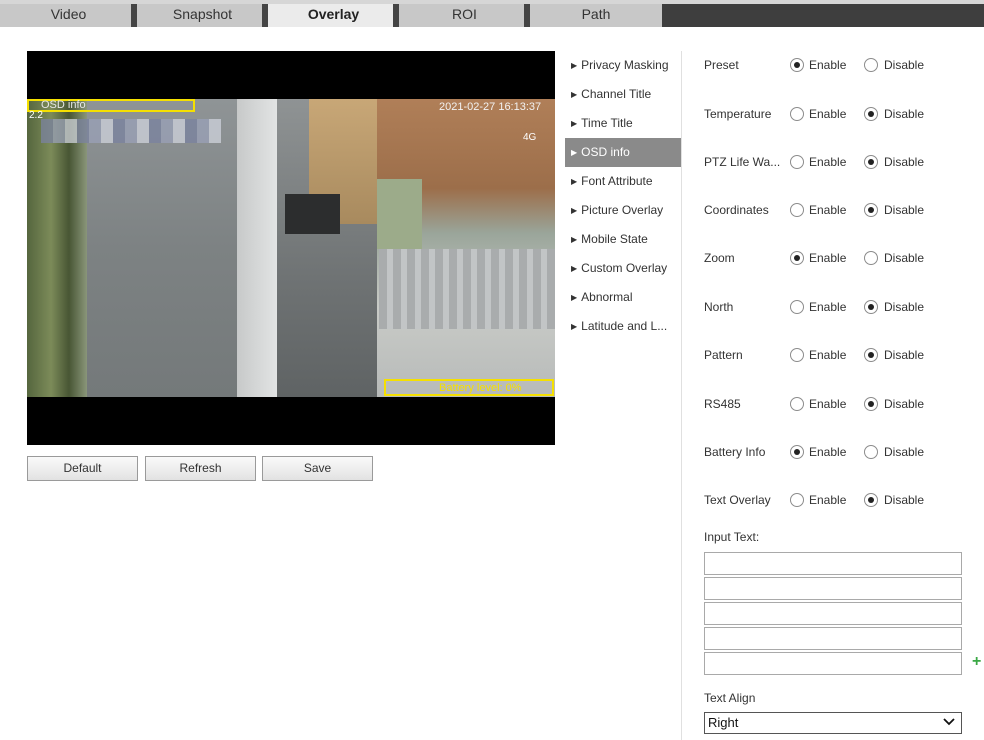 The image size is (984, 740). What do you see at coordinates (797, 307) in the screenshot?
I see `north-enable-radio` at bounding box center [797, 307].